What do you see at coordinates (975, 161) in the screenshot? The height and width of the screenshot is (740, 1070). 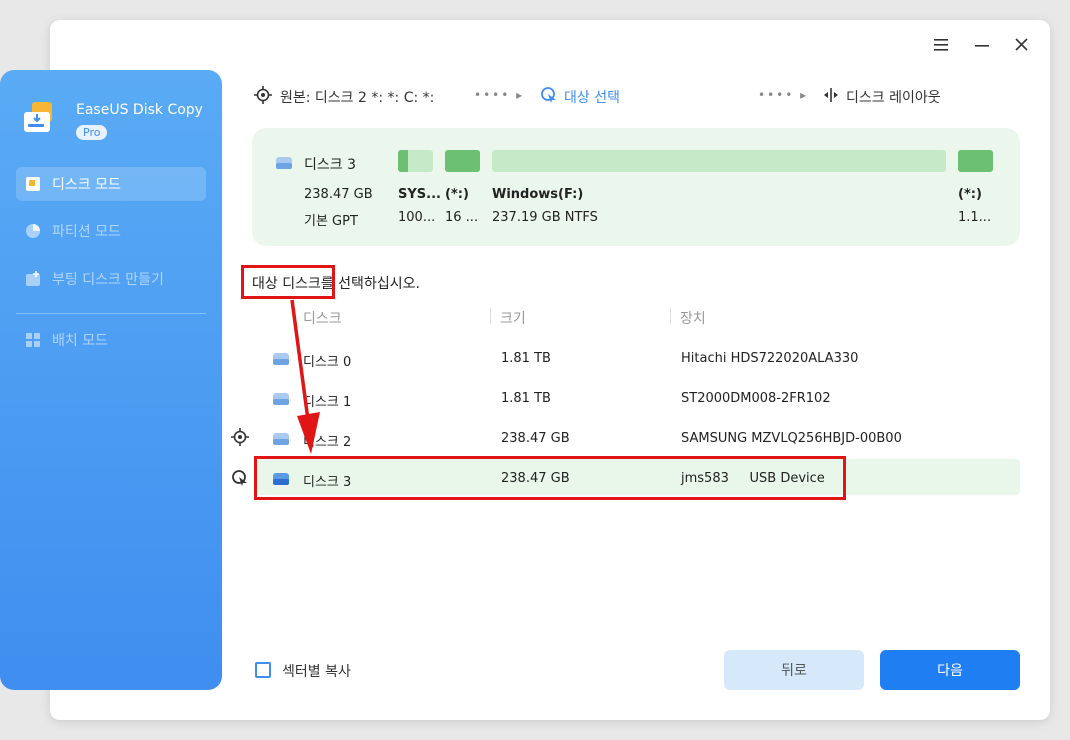 I see `partition-bar-recovery` at bounding box center [975, 161].